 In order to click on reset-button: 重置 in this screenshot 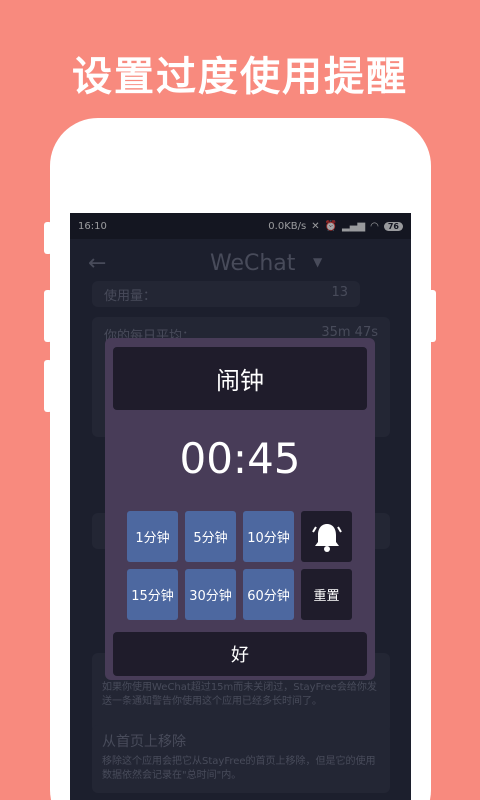, I will do `click(326, 594)`.